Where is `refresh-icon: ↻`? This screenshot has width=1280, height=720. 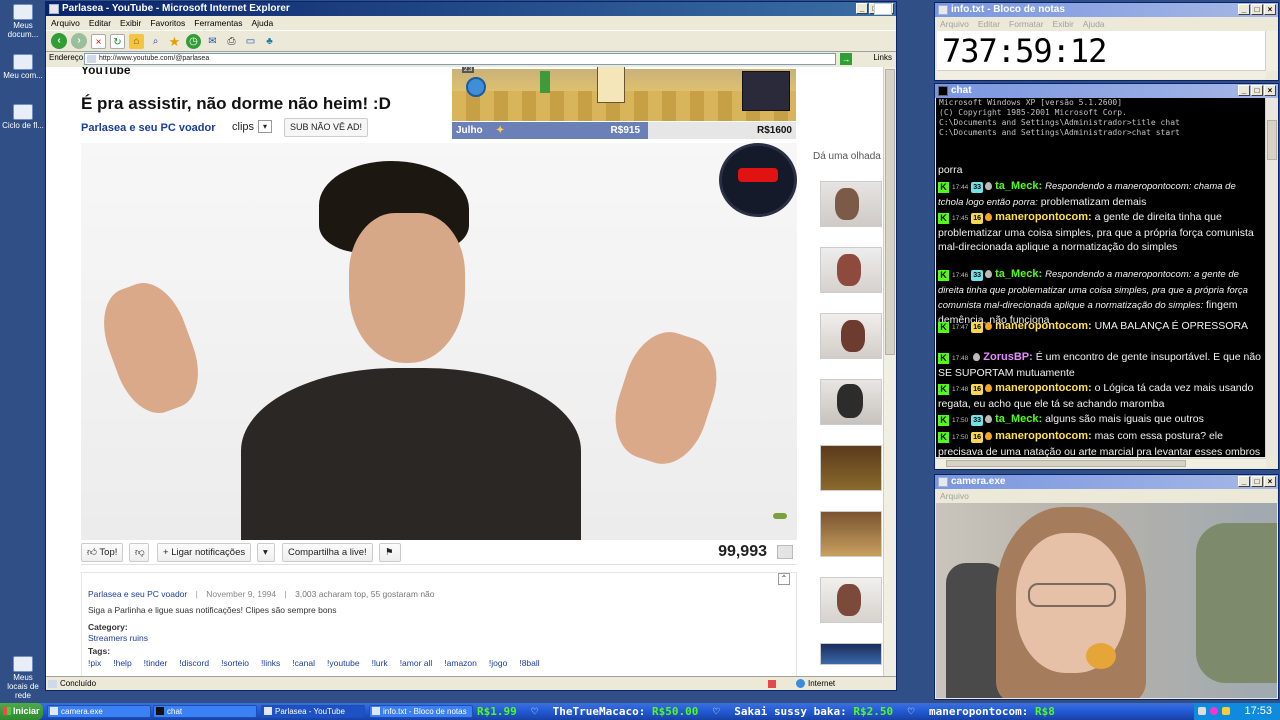 refresh-icon: ↻ is located at coordinates (117, 41).